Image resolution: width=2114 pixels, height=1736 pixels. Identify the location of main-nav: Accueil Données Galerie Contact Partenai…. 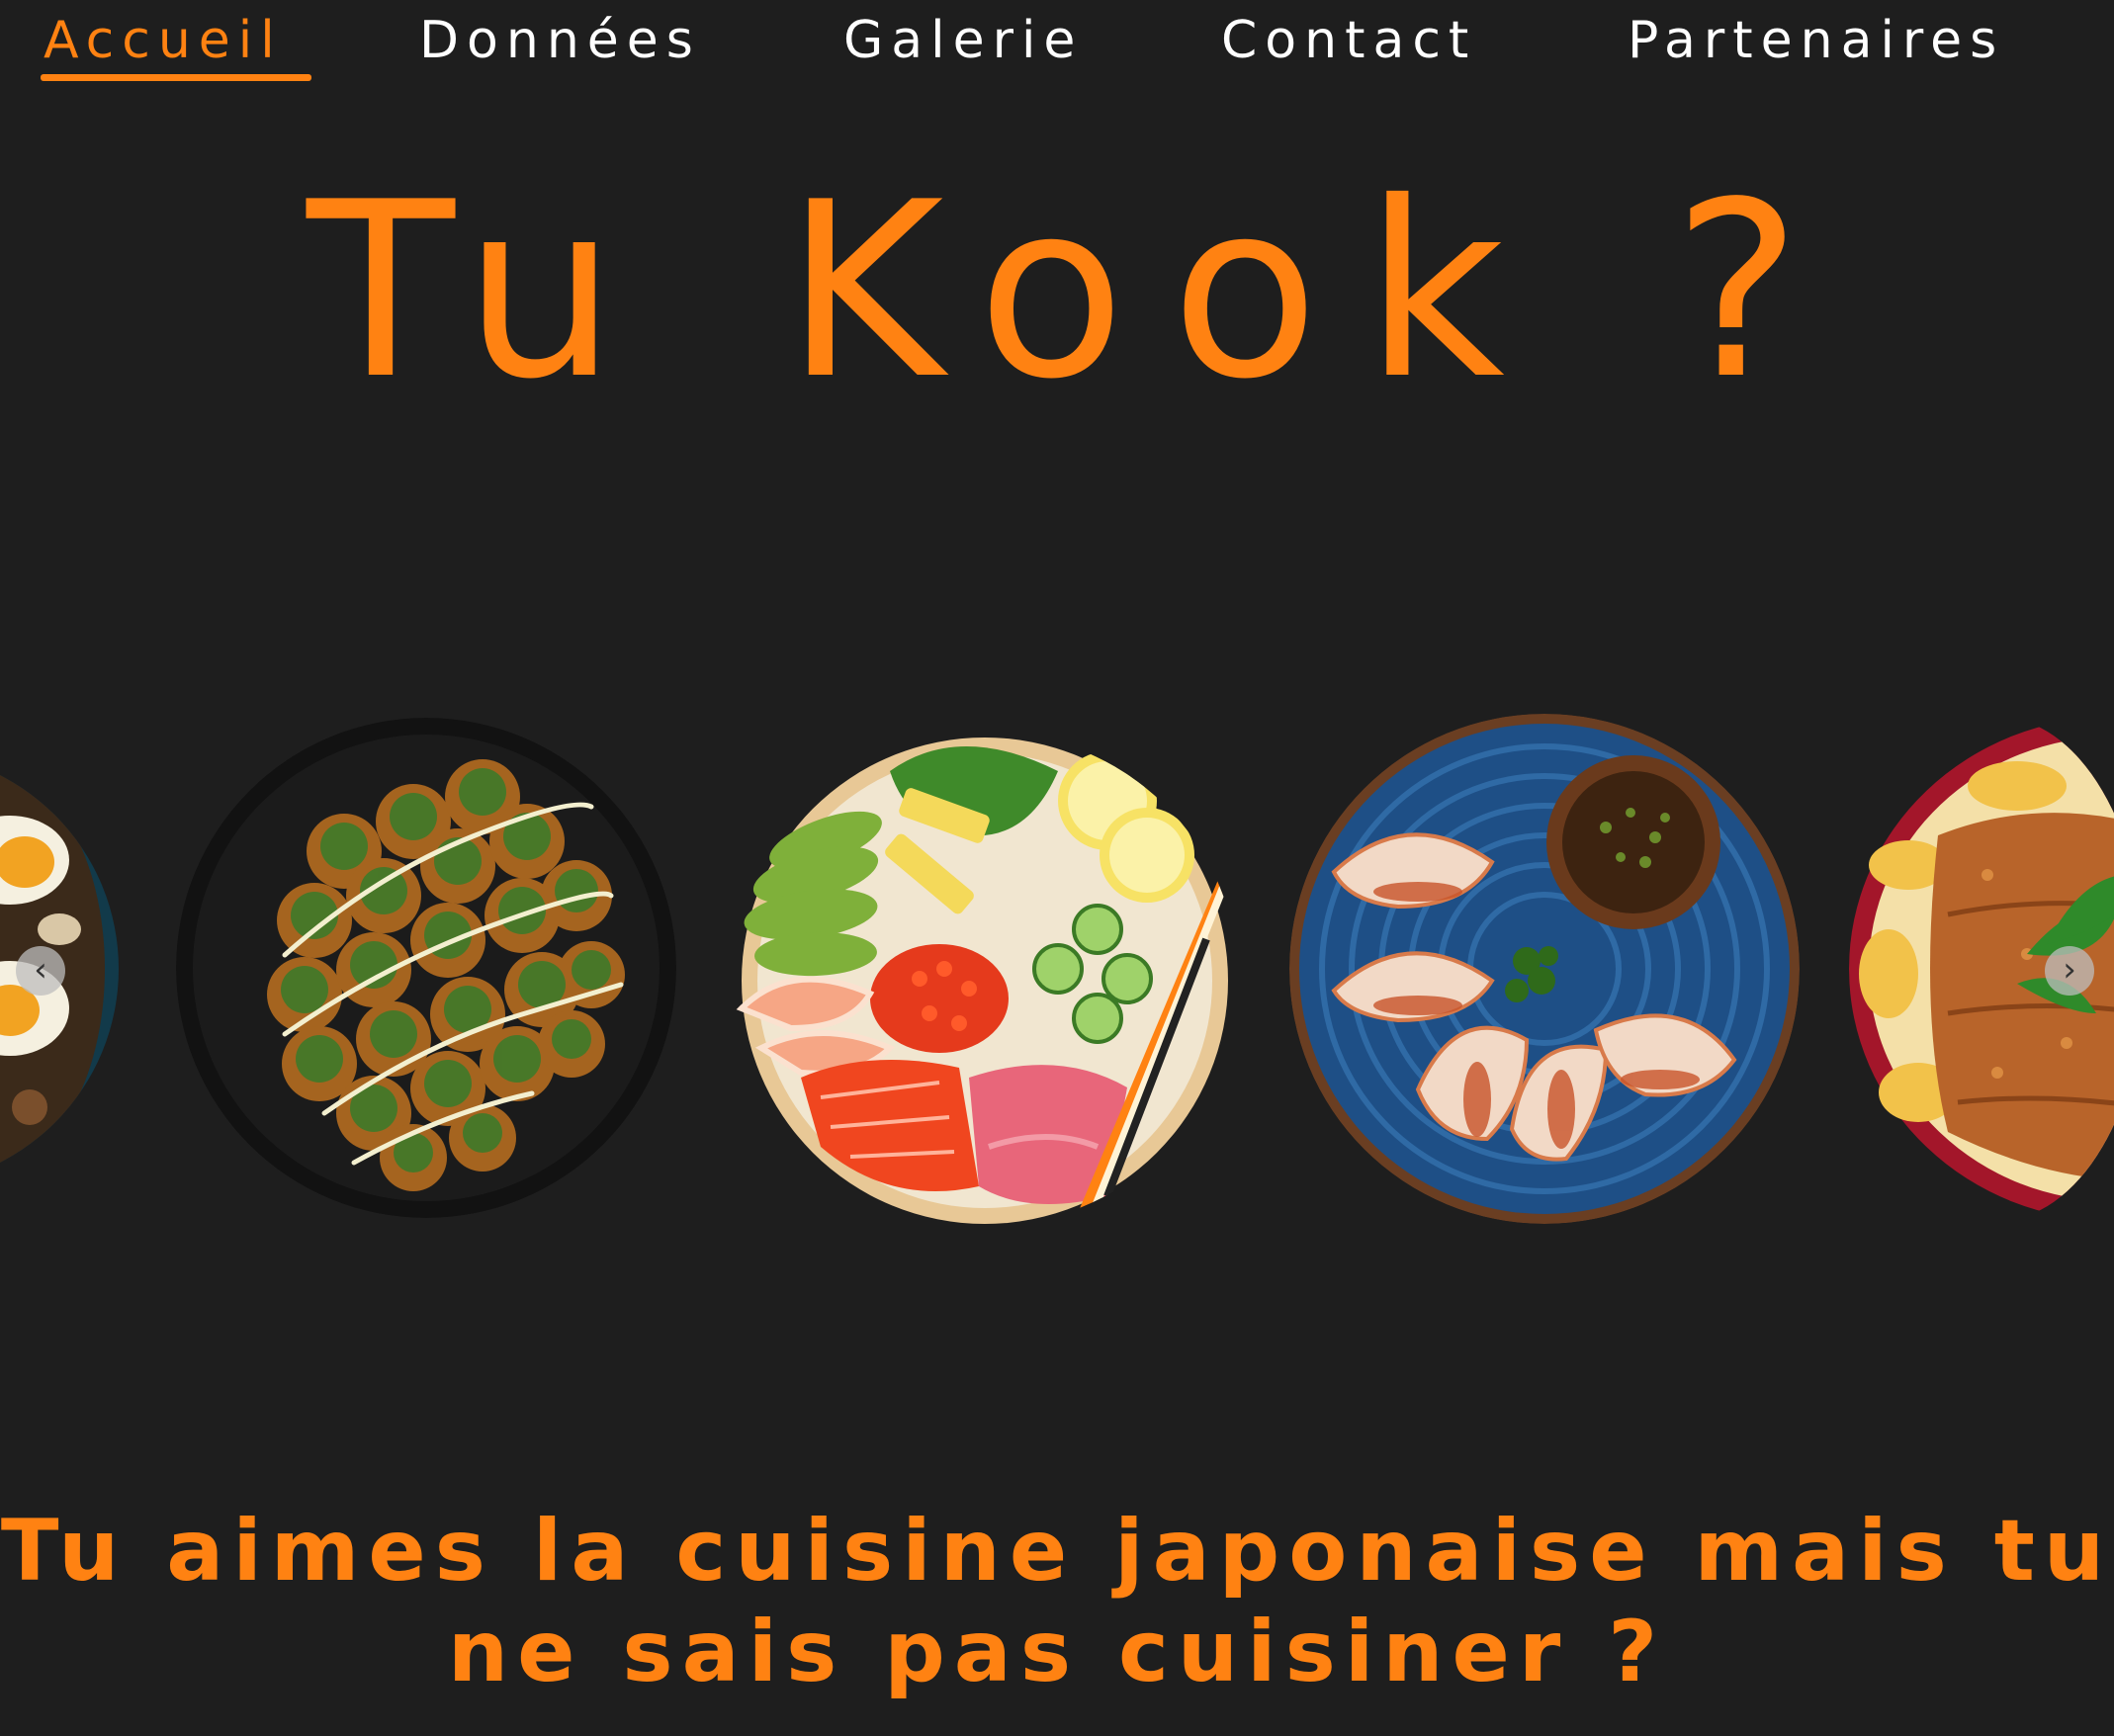
(1057, 44).